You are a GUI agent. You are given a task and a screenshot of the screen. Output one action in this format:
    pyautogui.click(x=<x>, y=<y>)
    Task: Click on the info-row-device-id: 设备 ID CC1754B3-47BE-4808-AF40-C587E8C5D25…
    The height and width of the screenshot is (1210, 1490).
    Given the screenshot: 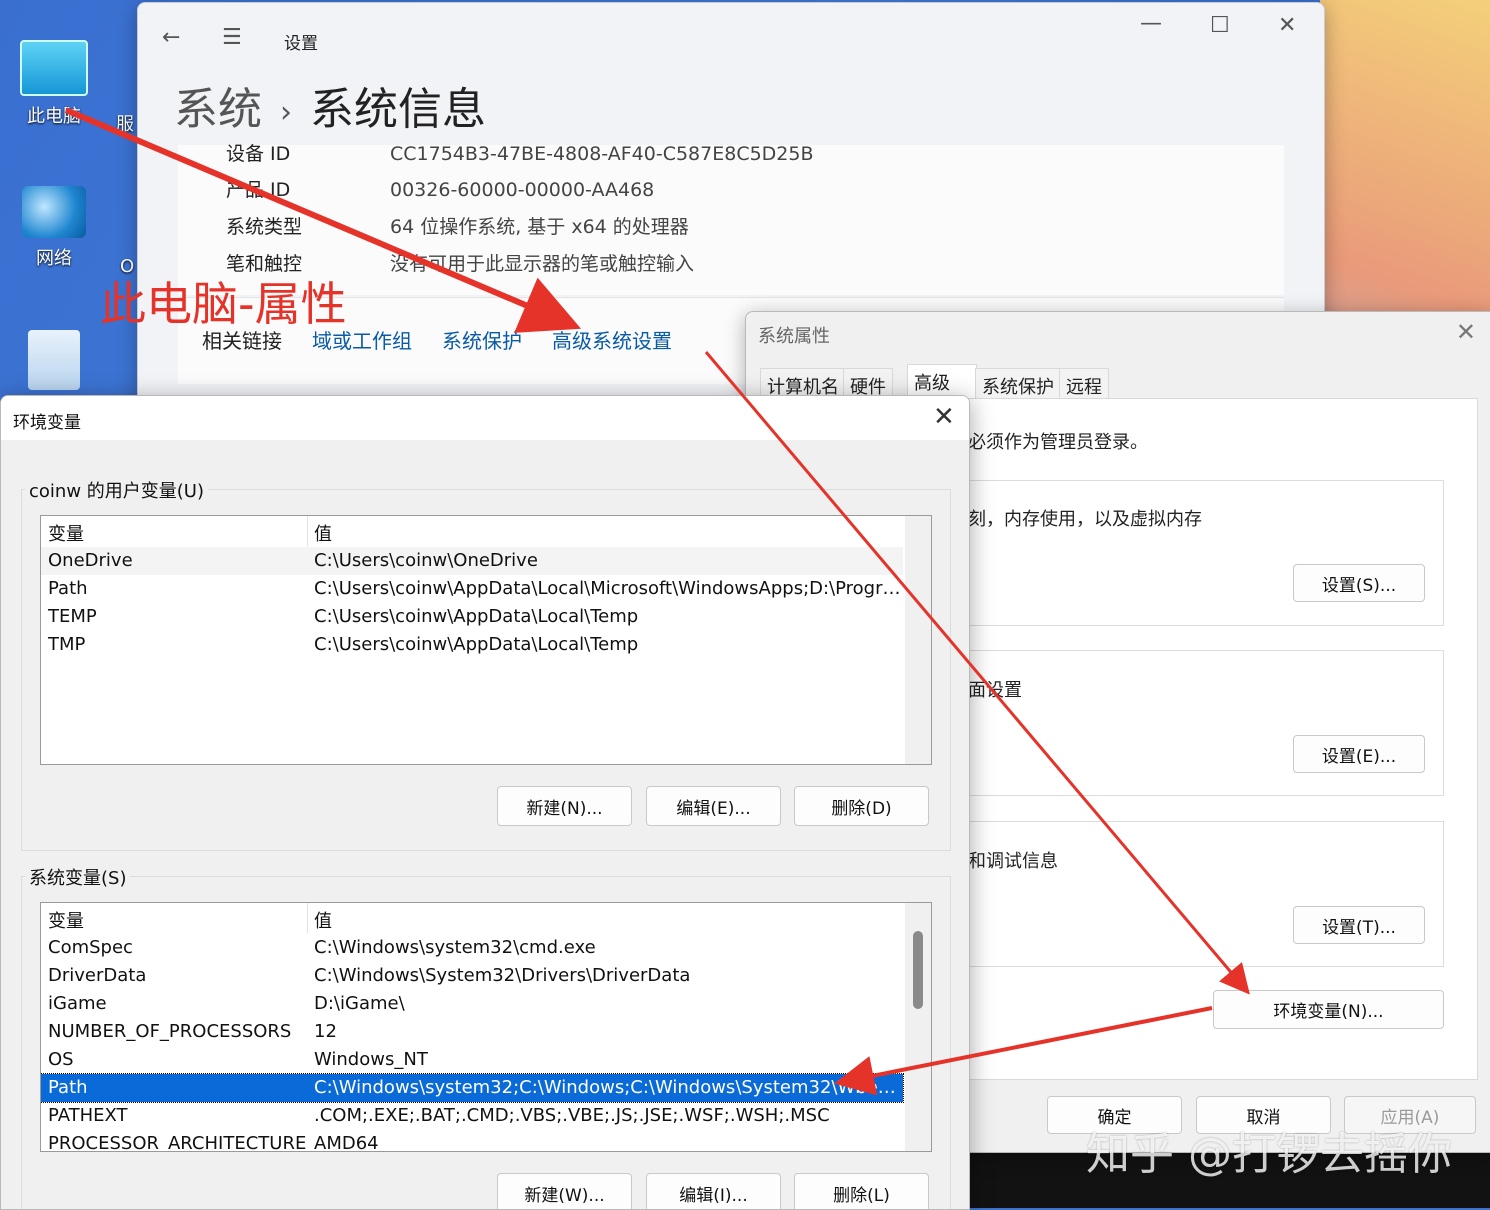 What is the action you would take?
    pyautogui.click(x=520, y=152)
    